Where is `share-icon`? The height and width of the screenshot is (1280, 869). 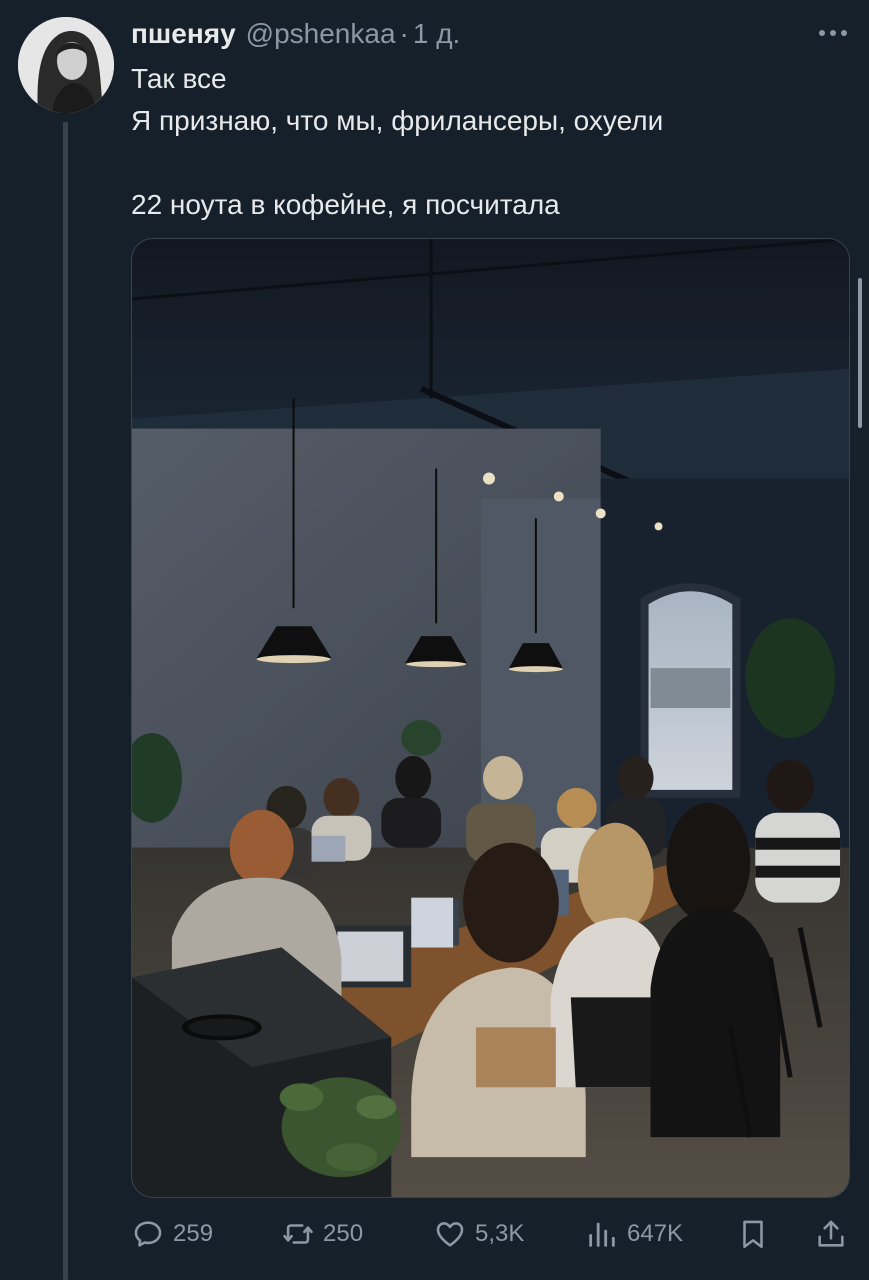
share-icon is located at coordinates (831, 1233).